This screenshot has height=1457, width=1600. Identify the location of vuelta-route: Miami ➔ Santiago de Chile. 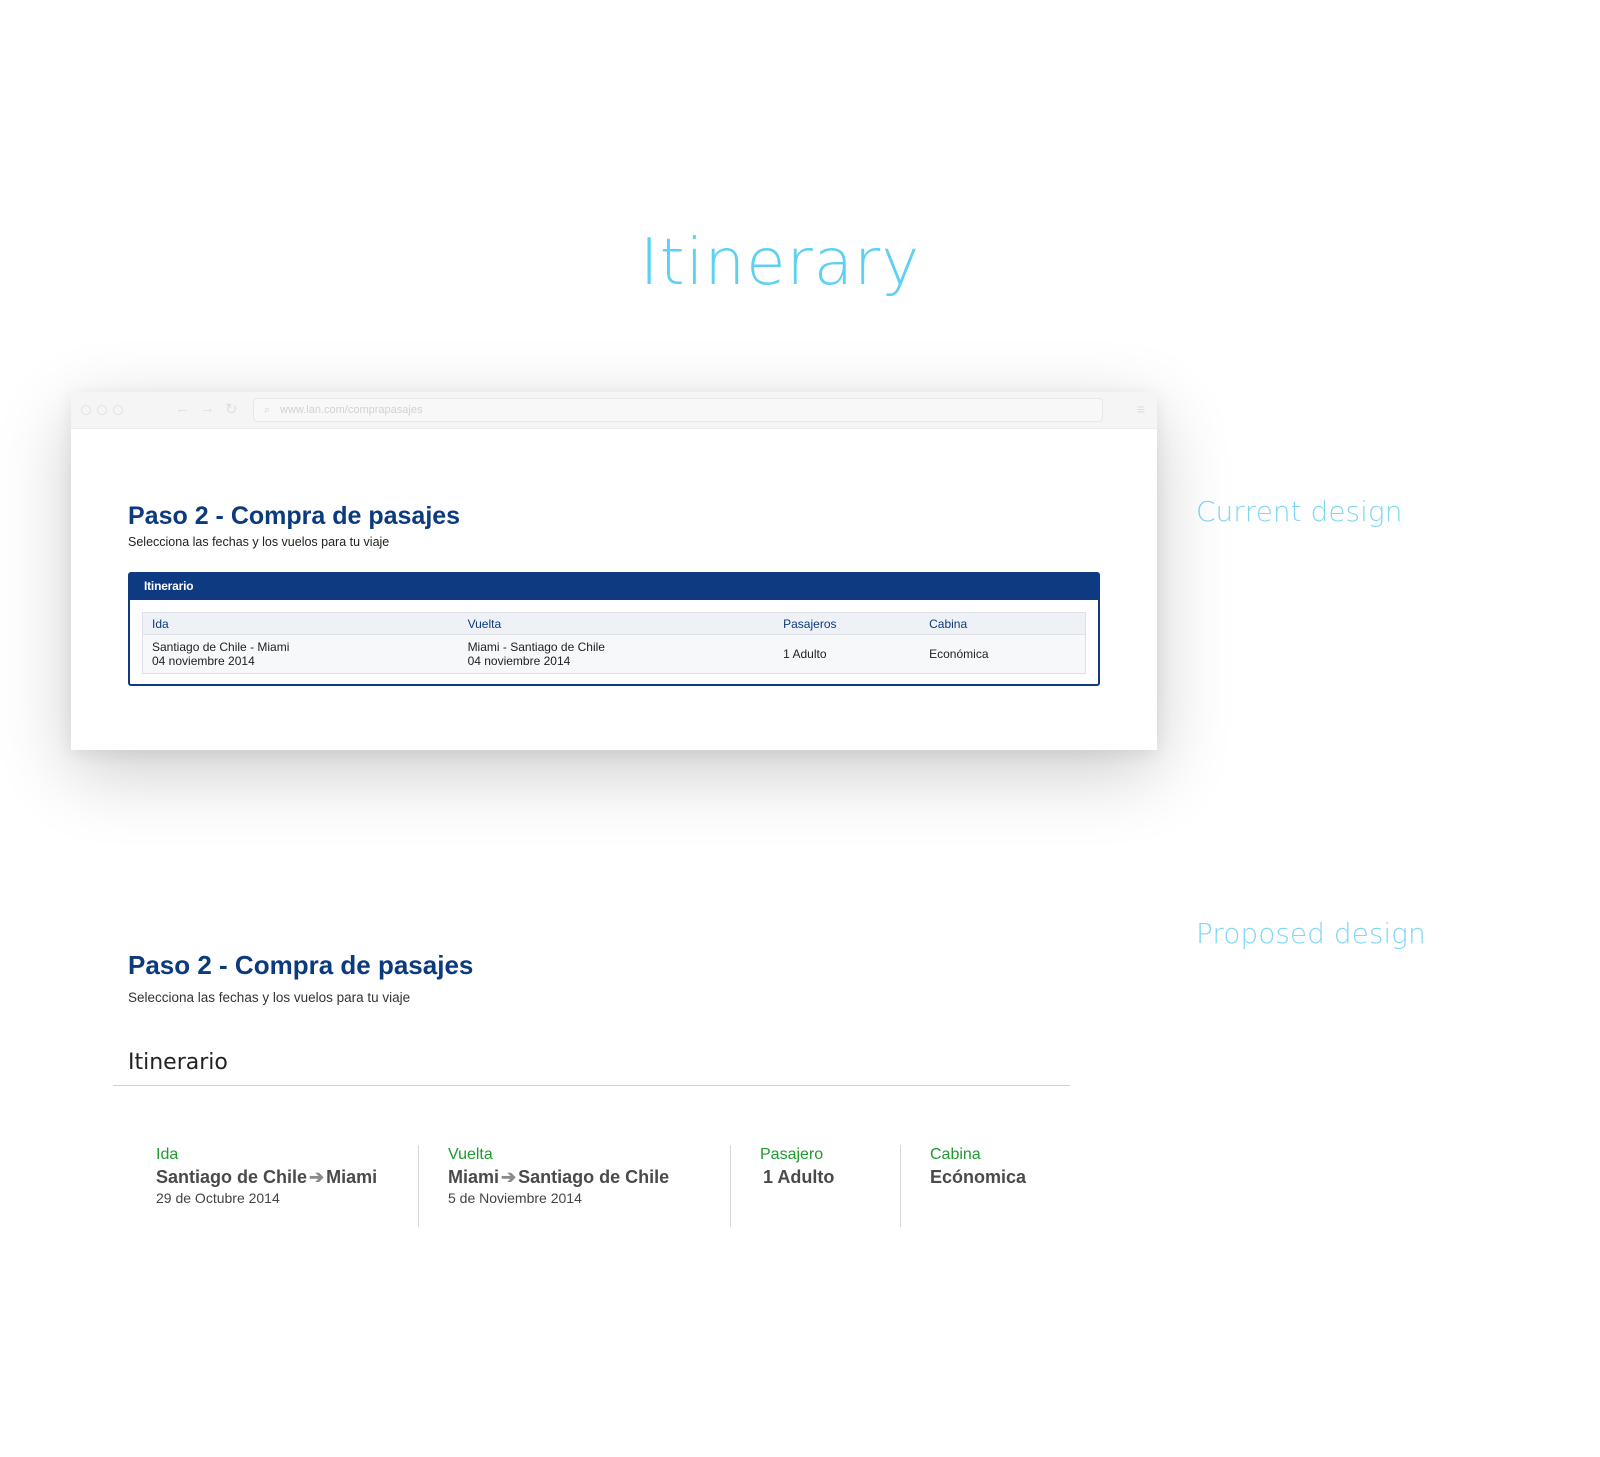
(589, 1177).